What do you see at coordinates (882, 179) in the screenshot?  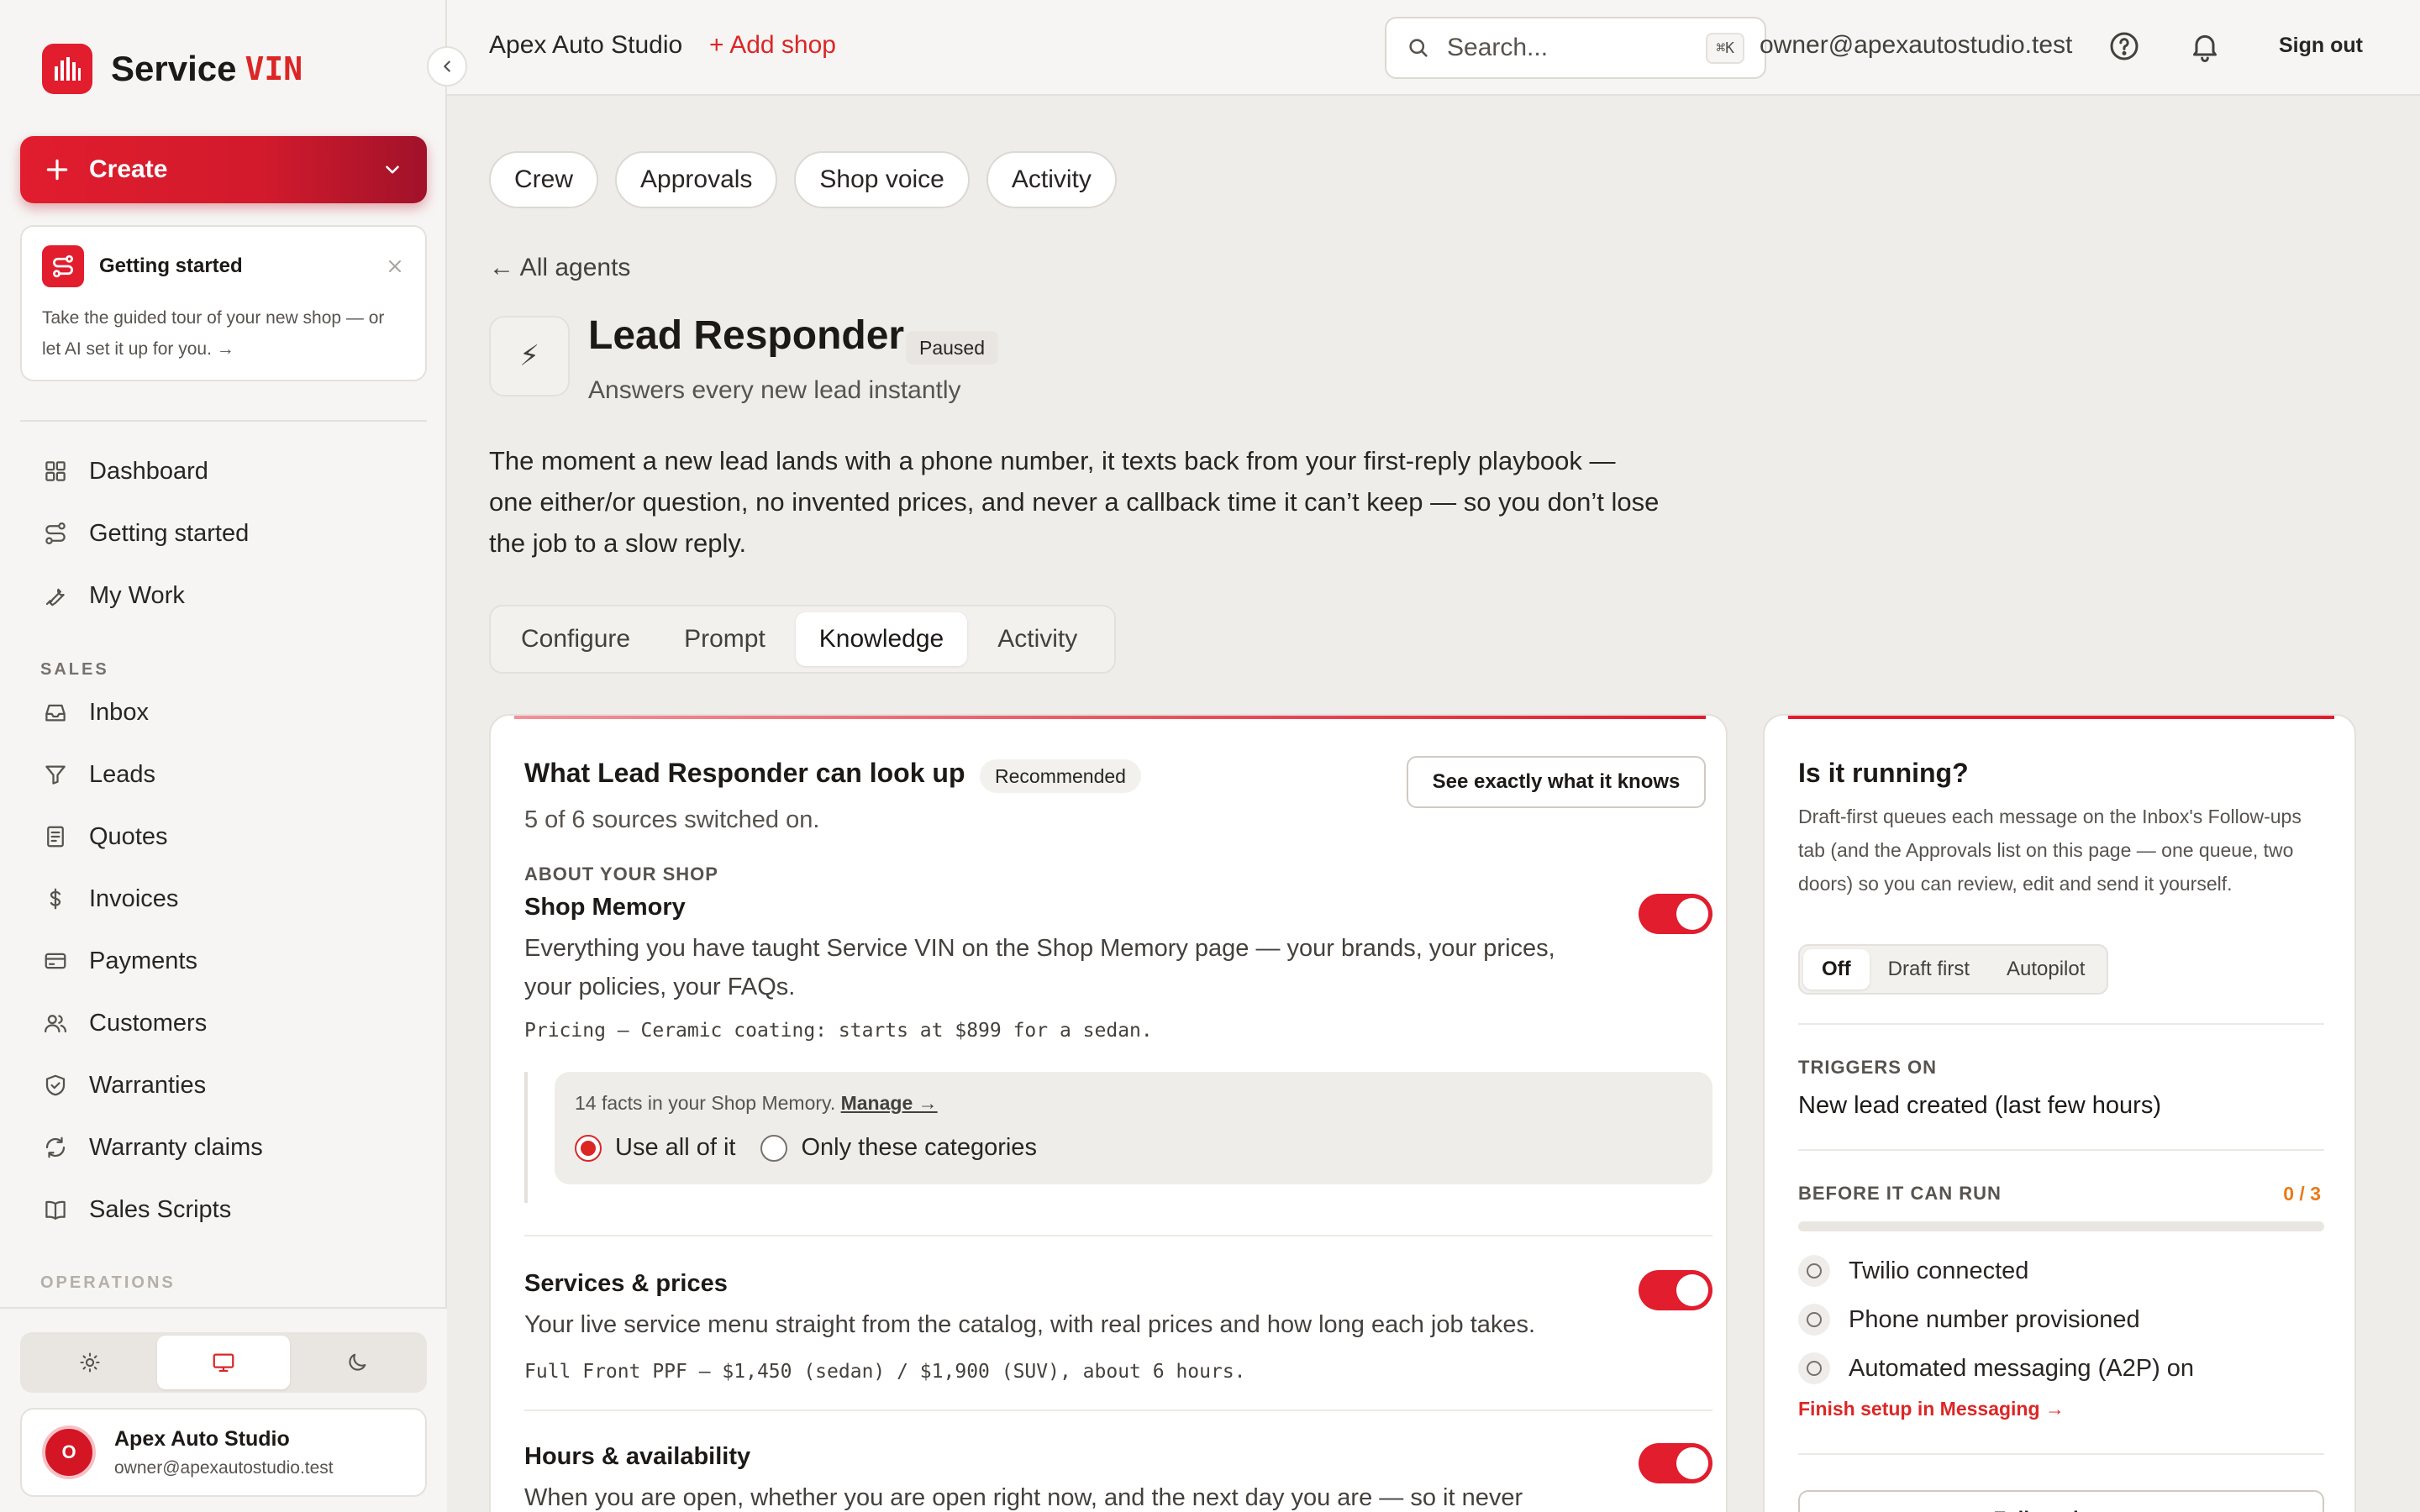 I see `pill-shop-voice: Shop voice` at bounding box center [882, 179].